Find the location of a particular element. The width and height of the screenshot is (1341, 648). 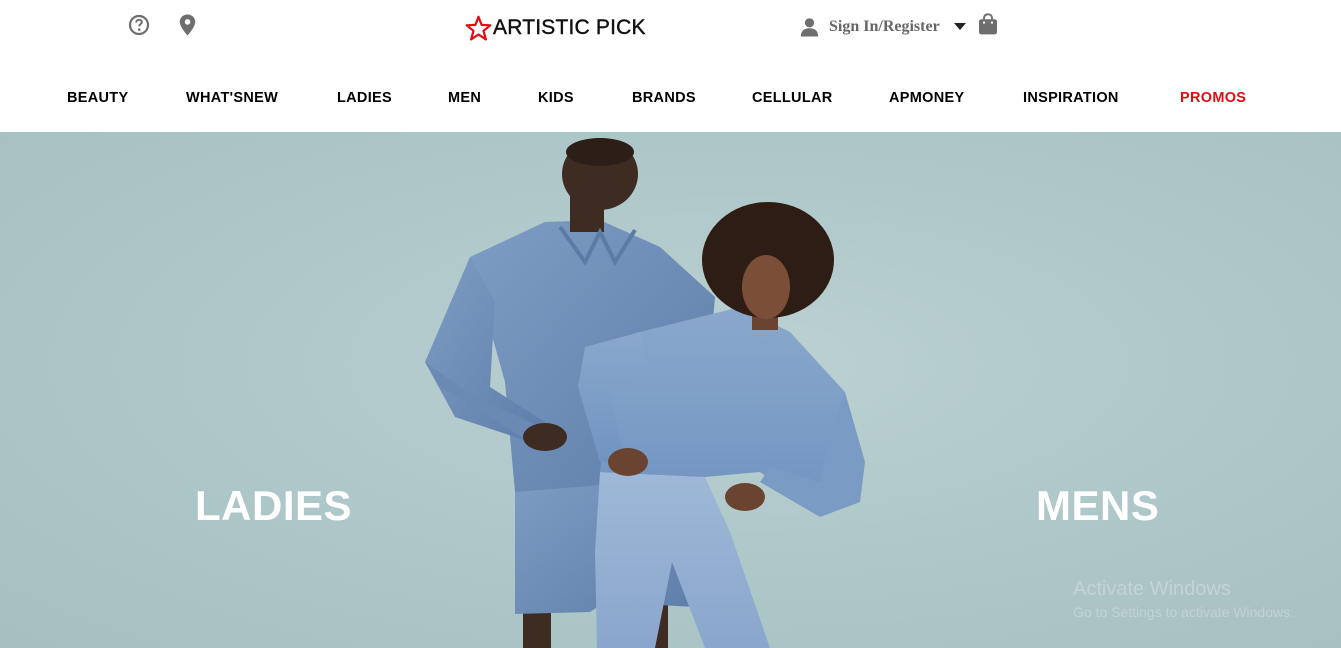

hero-ladies-link: LADIES is located at coordinates (273, 506).